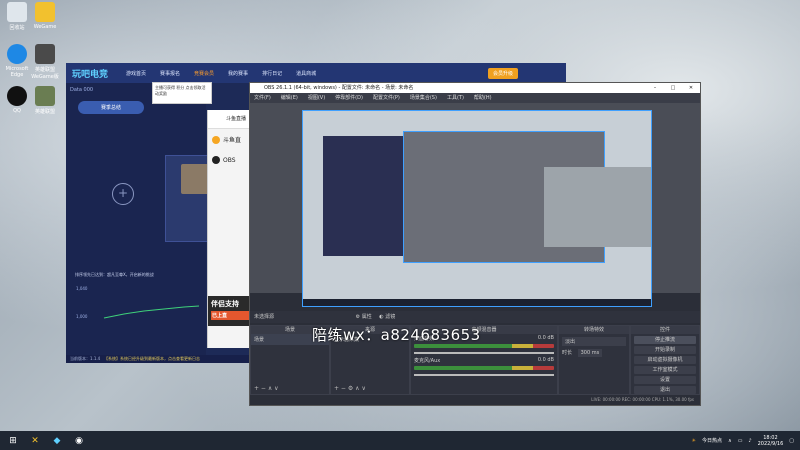  Describe the element at coordinates (35, 441) in the screenshot. I see `taskbar-game-icon: ✕` at that location.